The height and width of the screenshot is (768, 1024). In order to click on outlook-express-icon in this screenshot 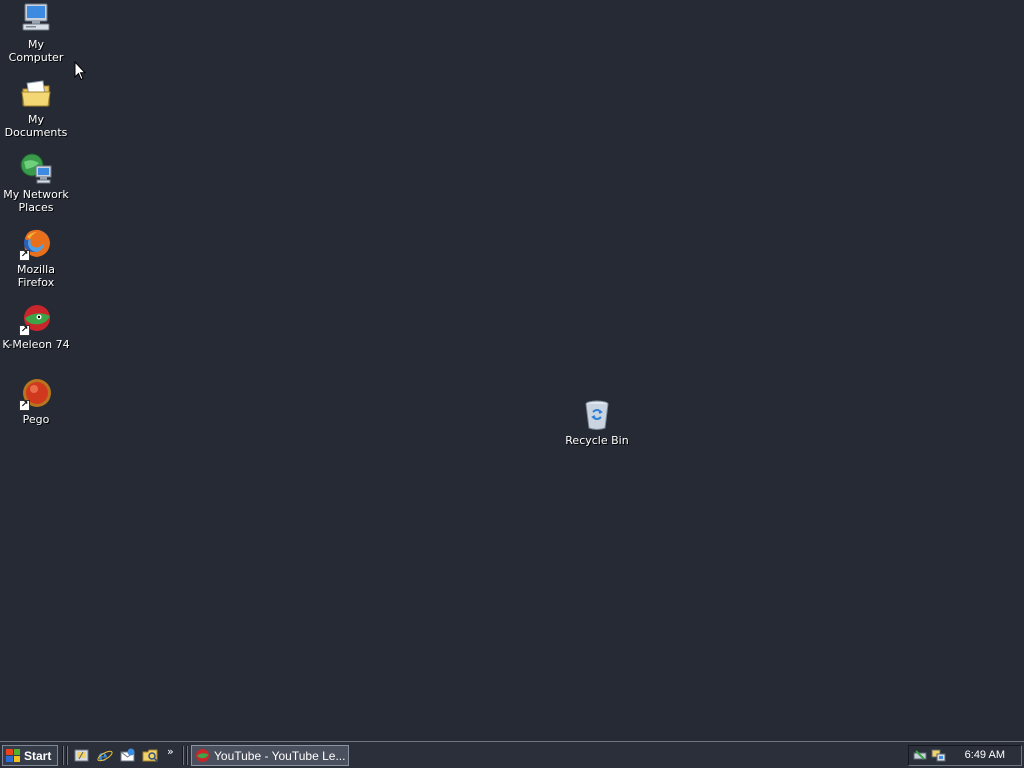, I will do `click(127, 755)`.